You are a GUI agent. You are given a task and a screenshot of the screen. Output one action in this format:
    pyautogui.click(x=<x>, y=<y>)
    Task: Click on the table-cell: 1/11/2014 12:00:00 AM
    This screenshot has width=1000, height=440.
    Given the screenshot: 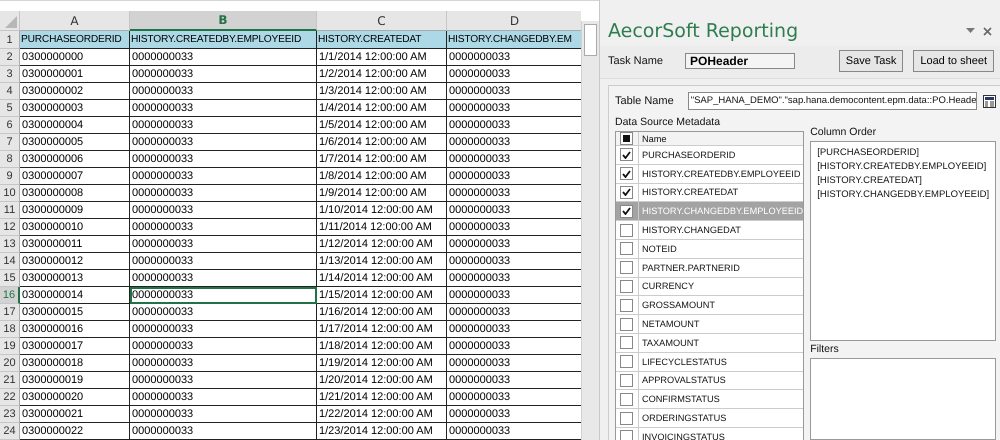 What is the action you would take?
    pyautogui.click(x=382, y=227)
    